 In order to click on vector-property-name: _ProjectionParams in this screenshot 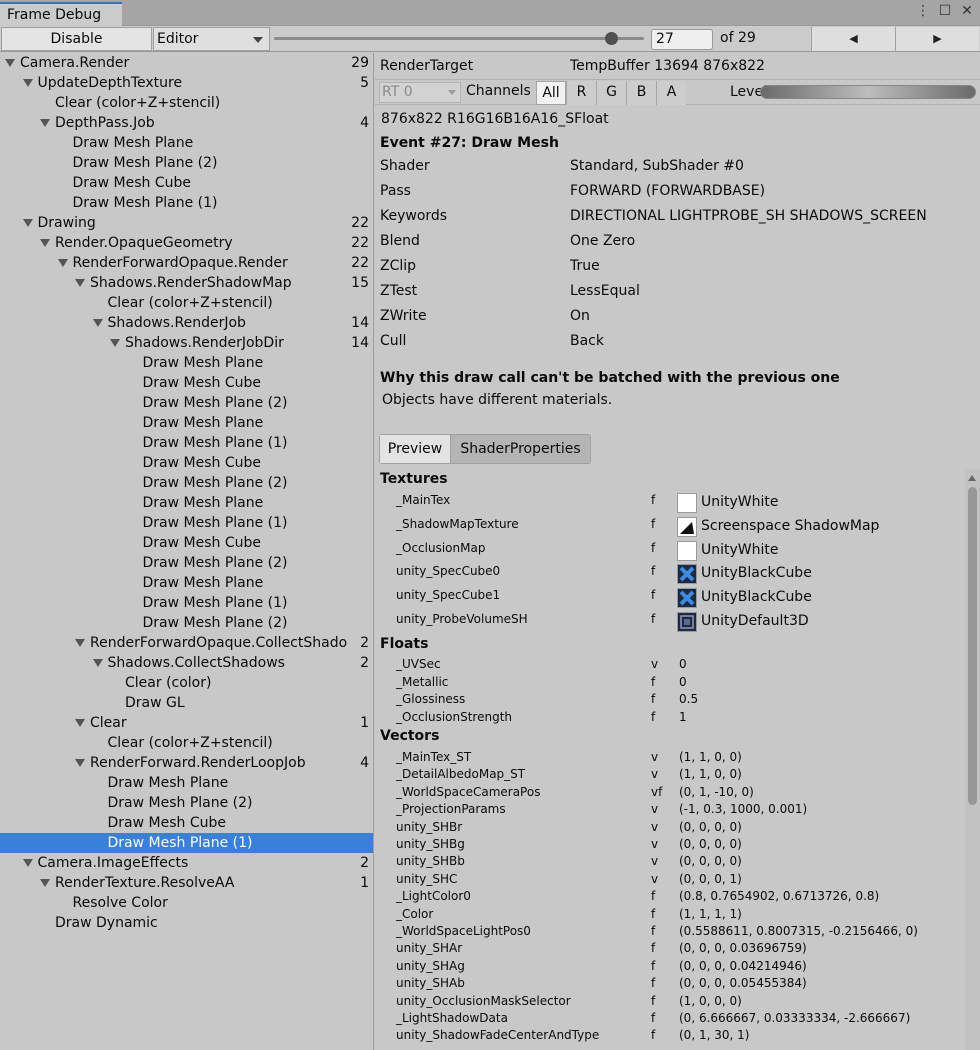, I will do `click(451, 809)`.